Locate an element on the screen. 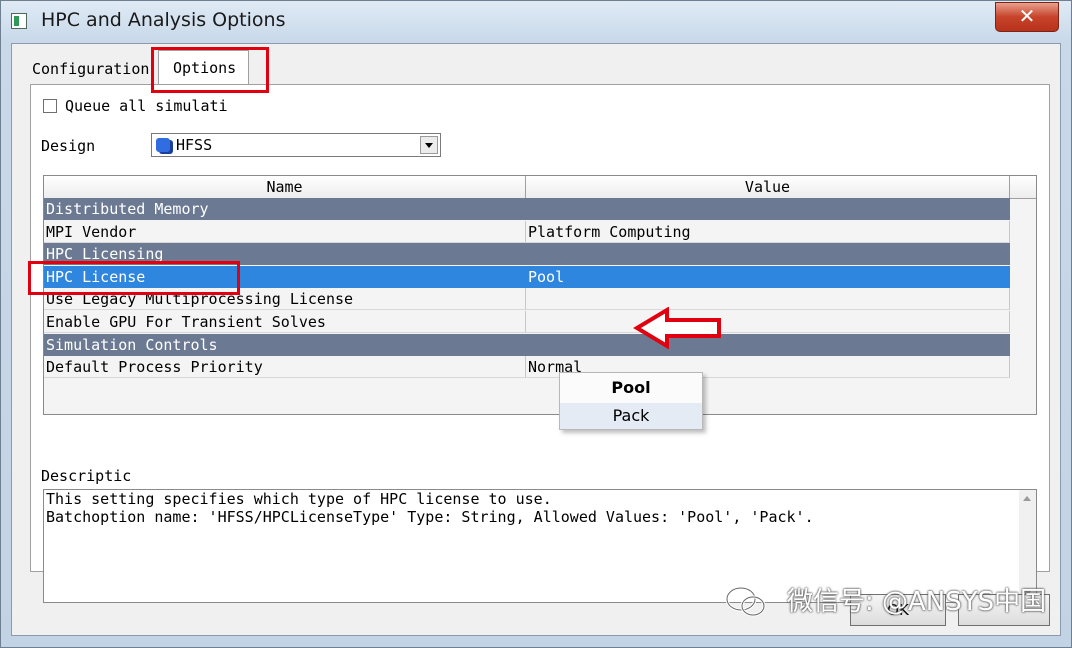 The height and width of the screenshot is (648, 1072). tab-configuration: Configuration is located at coordinates (90, 69).